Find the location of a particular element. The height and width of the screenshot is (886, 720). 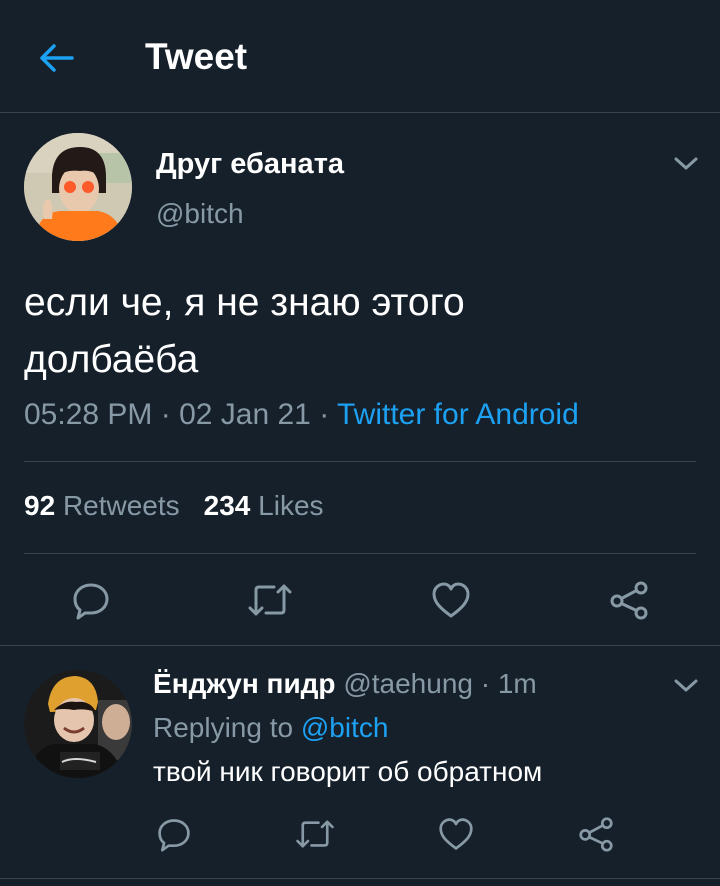

page-title: Tweet is located at coordinates (196, 56).